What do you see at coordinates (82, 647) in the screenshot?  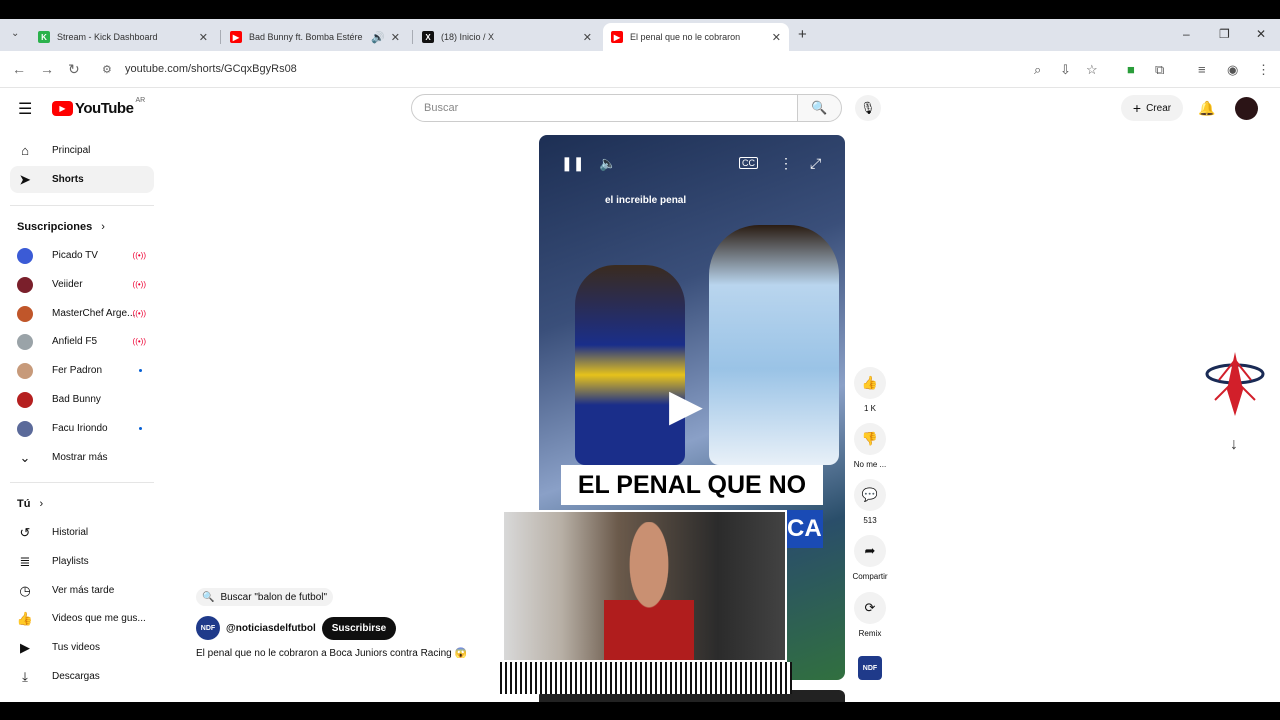 I see `sidebar-item-your-videos: ▶ Tus videos` at bounding box center [82, 647].